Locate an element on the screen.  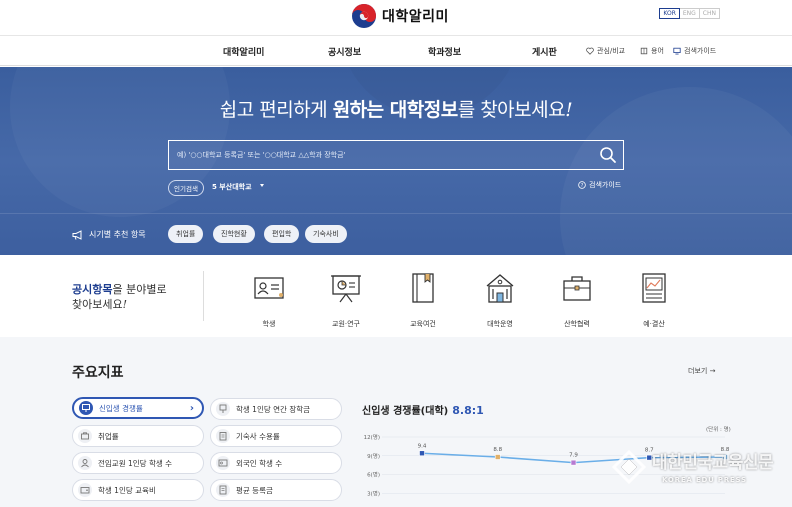
press-watermark: 대한민국교육신문 KOREA EDU PRESS is located at coordinates (697, 469).